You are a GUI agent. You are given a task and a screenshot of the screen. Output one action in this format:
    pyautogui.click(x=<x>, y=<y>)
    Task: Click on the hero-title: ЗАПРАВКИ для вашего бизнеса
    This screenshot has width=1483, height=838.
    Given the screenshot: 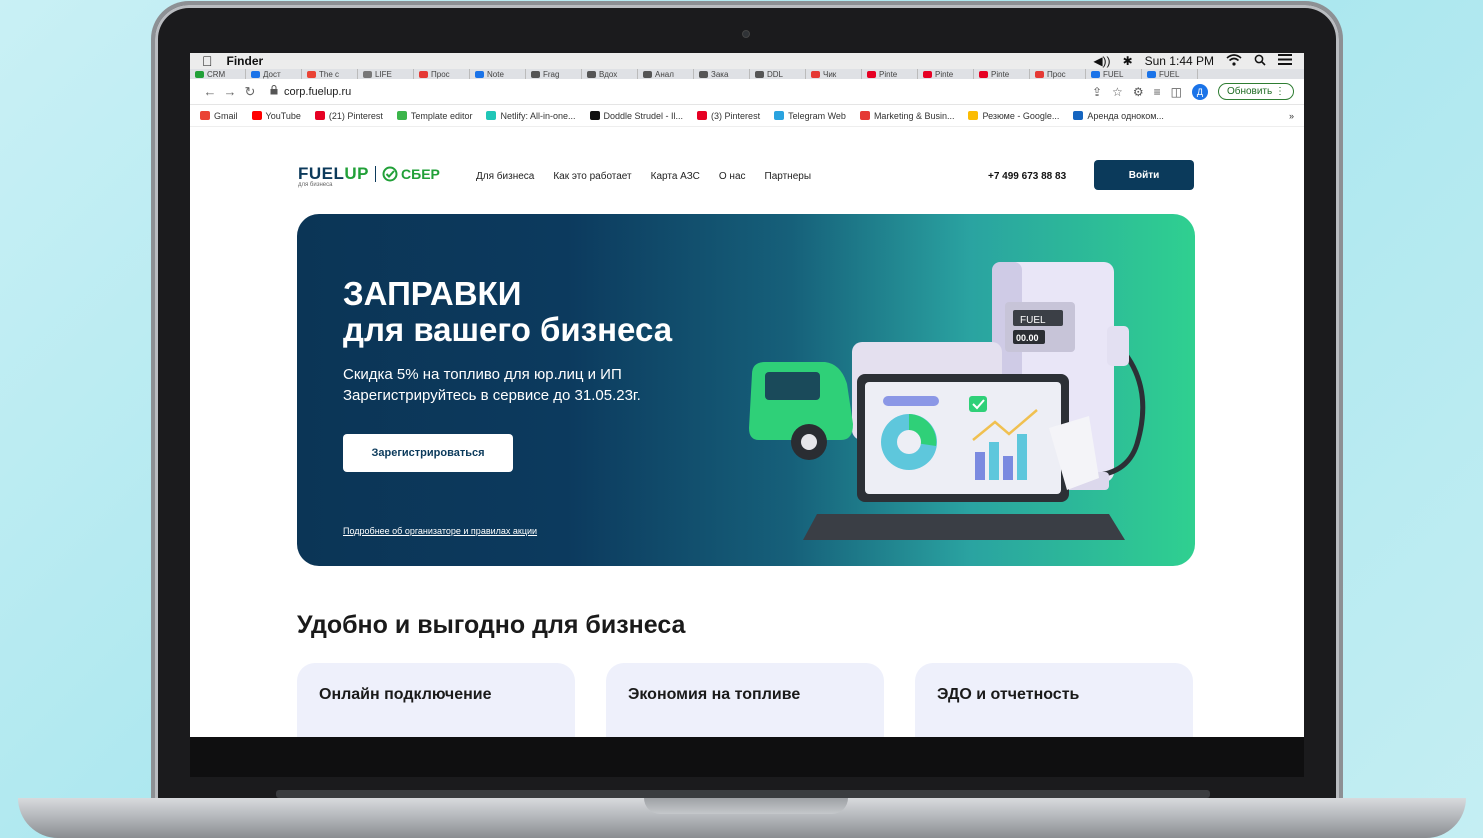 What is the action you would take?
    pyautogui.click(x=508, y=312)
    